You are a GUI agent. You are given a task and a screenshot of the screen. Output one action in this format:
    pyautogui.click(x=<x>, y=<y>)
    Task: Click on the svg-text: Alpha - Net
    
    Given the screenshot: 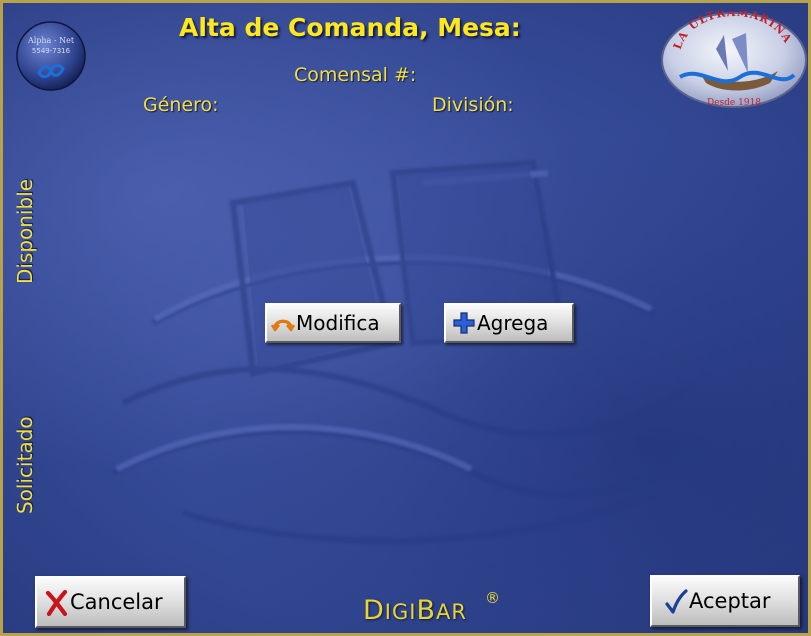 What is the action you would take?
    pyautogui.click(x=51, y=40)
    